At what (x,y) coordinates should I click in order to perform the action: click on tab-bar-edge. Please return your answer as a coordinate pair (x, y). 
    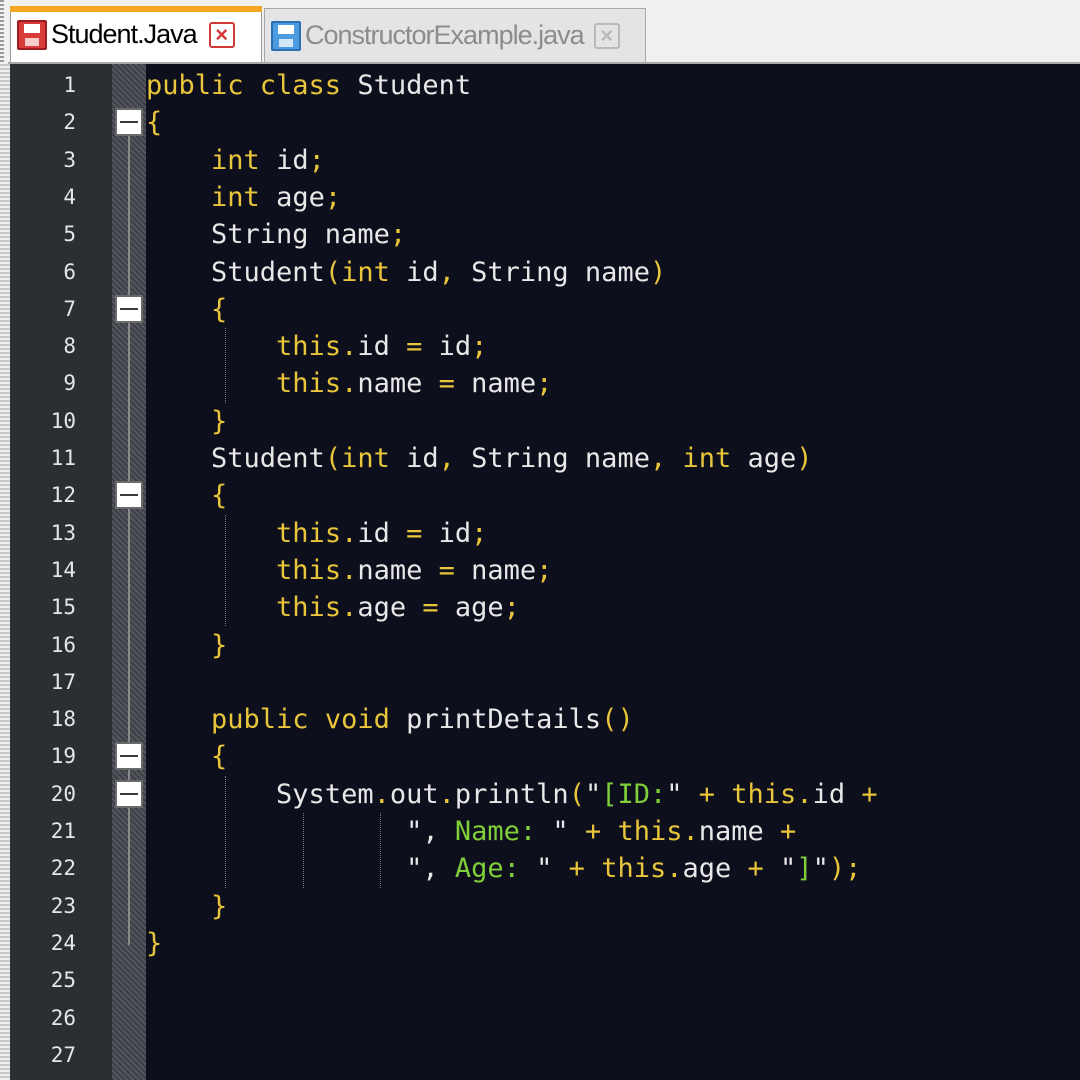
    Looking at the image, I should click on (2, 32).